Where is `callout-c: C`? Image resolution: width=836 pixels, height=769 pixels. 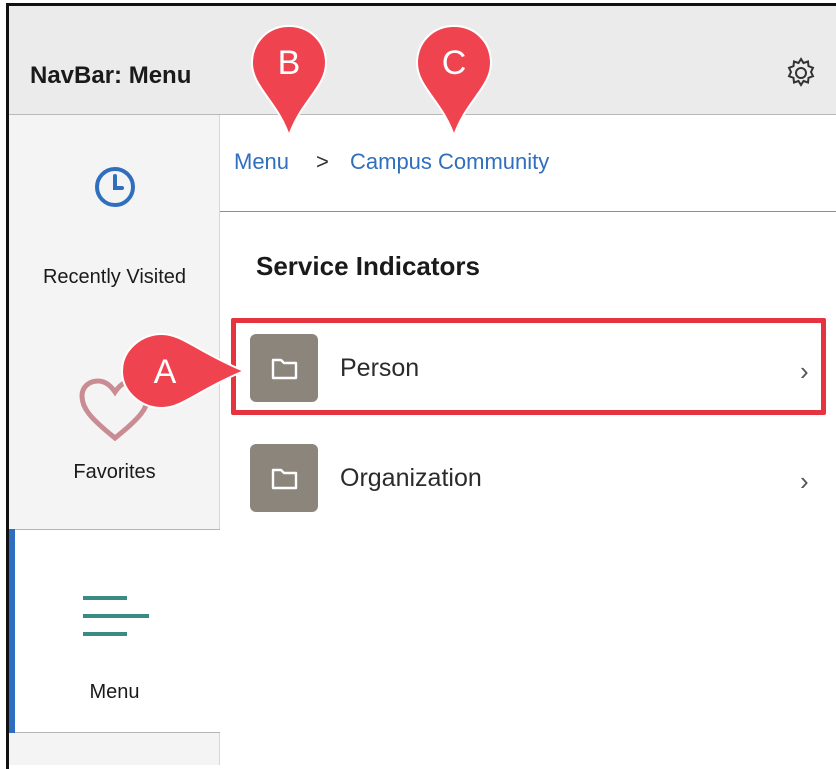 callout-c: C is located at coordinates (454, 82).